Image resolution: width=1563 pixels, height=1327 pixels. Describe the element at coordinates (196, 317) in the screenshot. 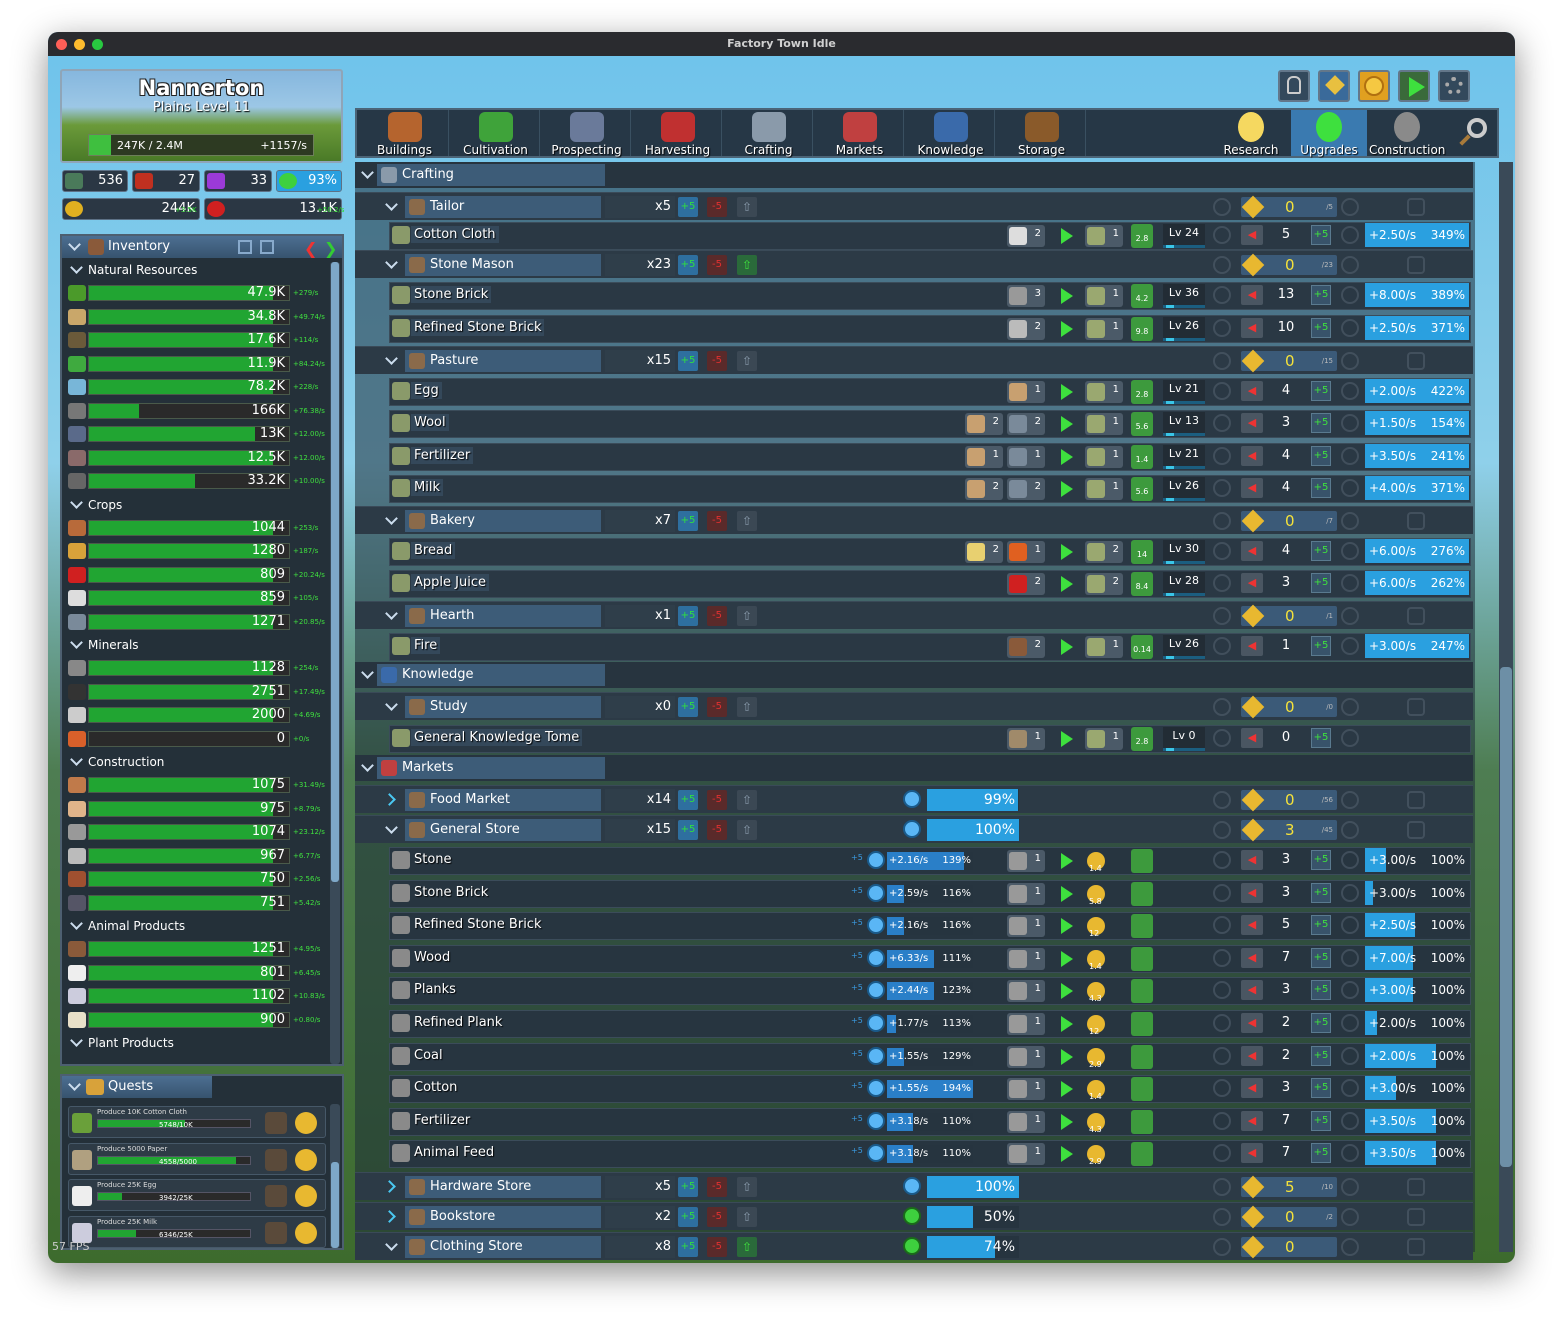

I see `resource-row: 34.8K +49.74/s` at that location.